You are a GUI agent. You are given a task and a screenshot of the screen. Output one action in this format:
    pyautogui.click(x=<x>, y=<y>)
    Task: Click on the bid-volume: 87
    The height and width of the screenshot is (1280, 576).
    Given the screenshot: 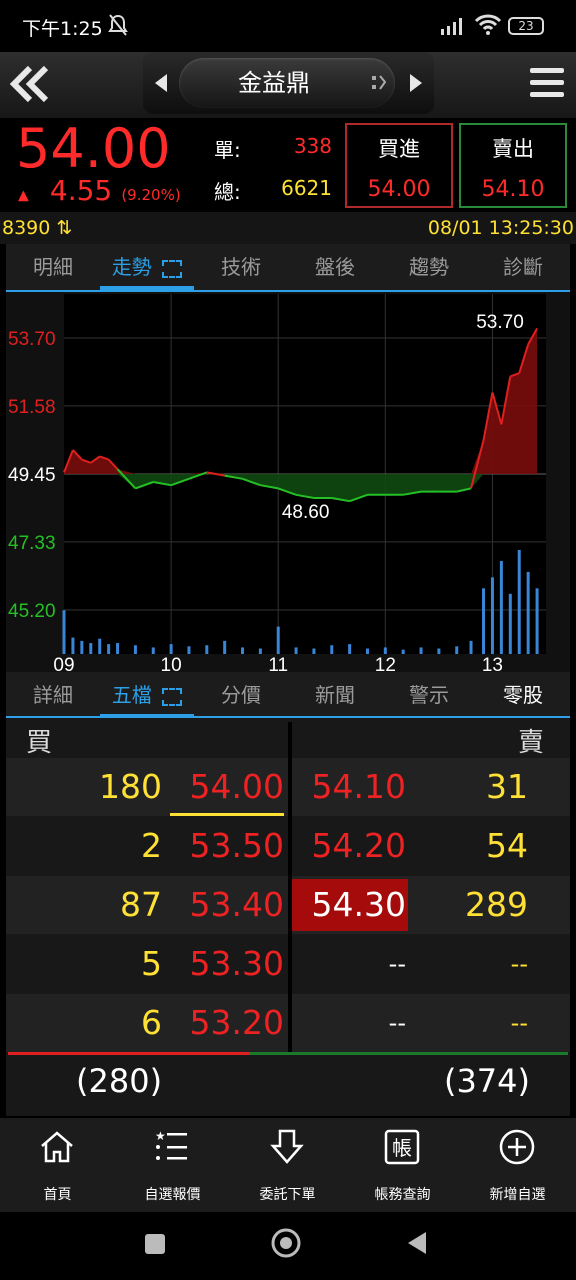 What is the action you would take?
    pyautogui.click(x=141, y=904)
    